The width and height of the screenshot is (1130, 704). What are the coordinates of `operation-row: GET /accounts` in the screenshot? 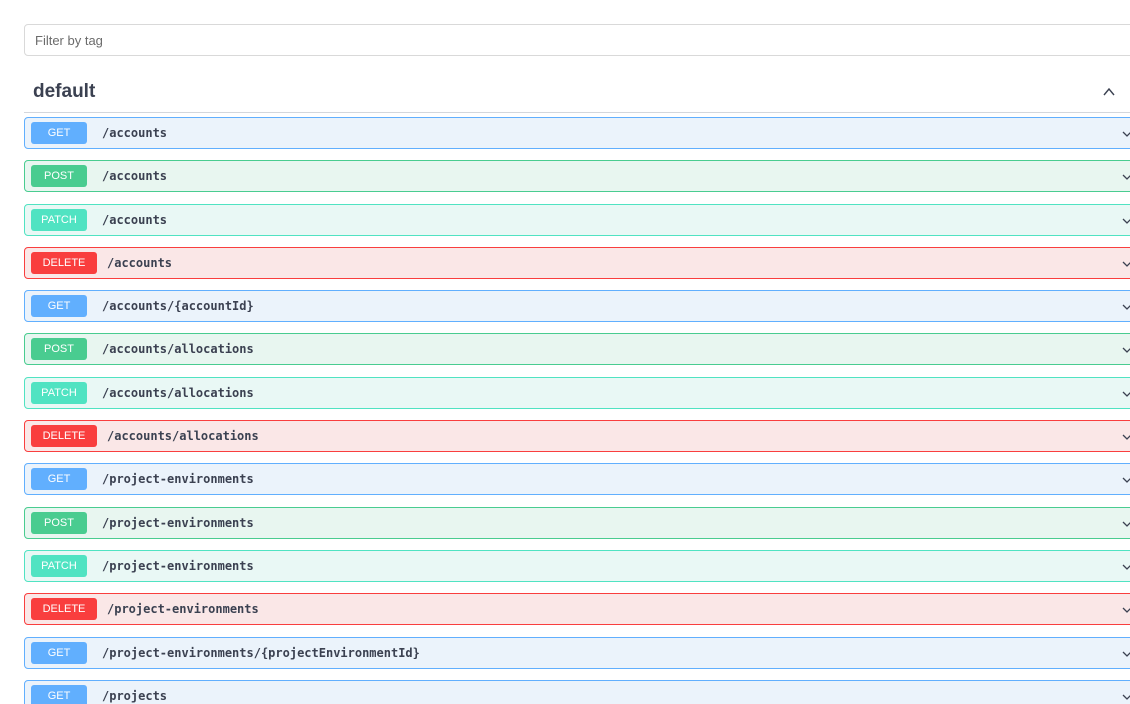 It's located at (577, 133).